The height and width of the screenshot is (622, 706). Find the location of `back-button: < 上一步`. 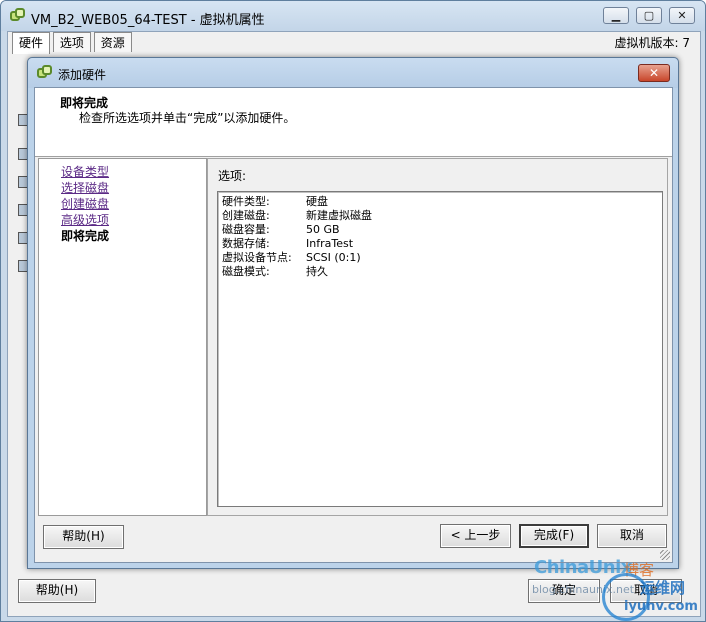

back-button: < 上一步 is located at coordinates (475, 536).